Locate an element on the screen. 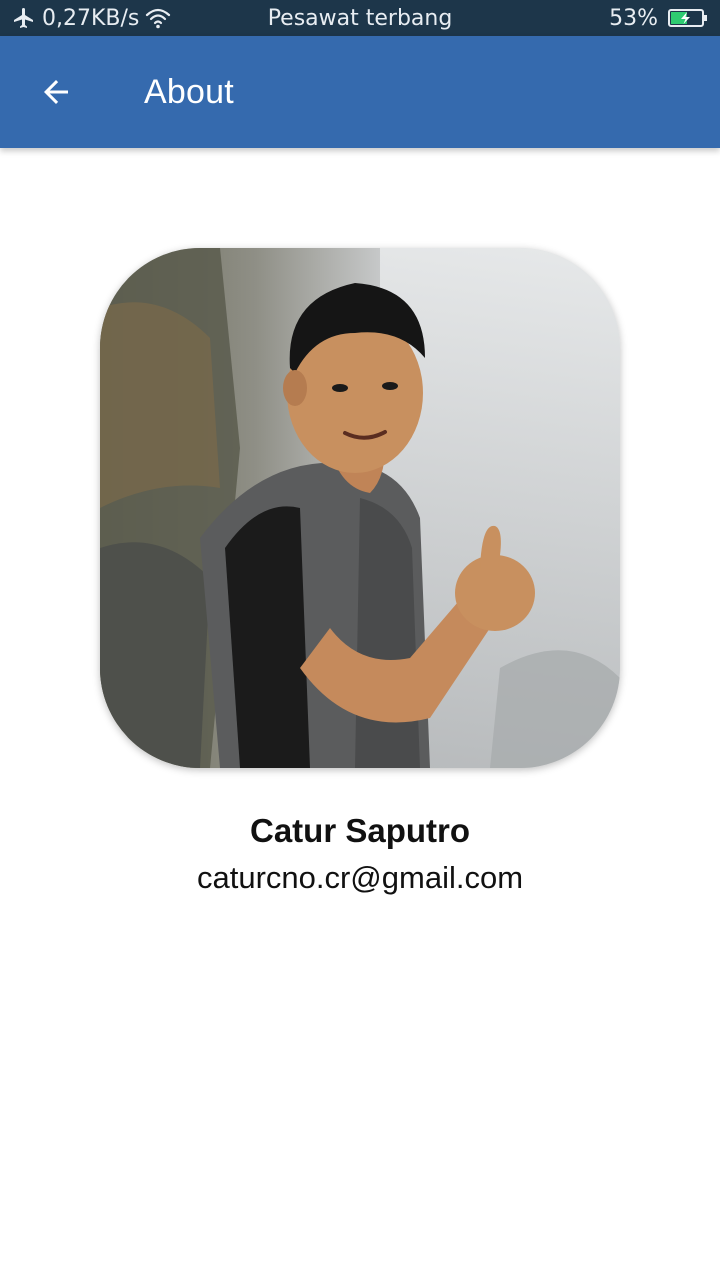  app-bar: About is located at coordinates (360, 92).